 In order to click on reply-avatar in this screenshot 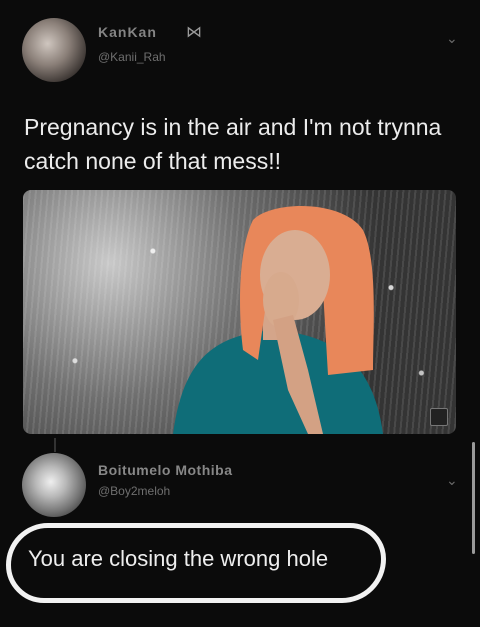, I will do `click(54, 485)`.